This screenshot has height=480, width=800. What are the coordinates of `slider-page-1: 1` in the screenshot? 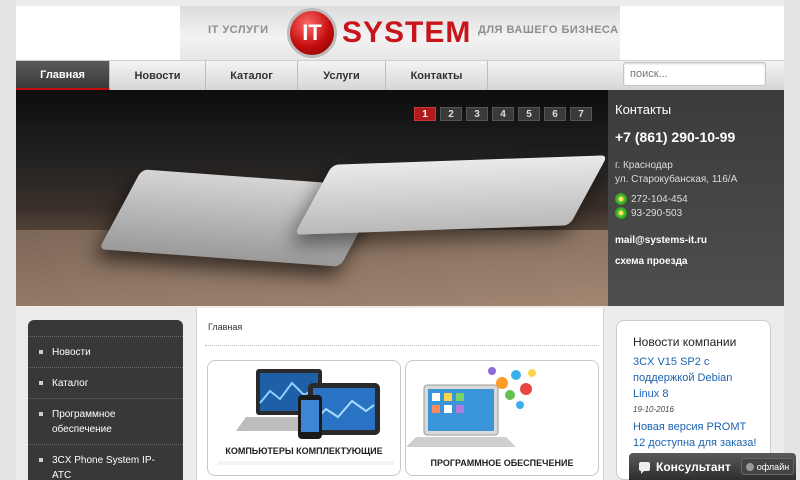 It's located at (425, 114).